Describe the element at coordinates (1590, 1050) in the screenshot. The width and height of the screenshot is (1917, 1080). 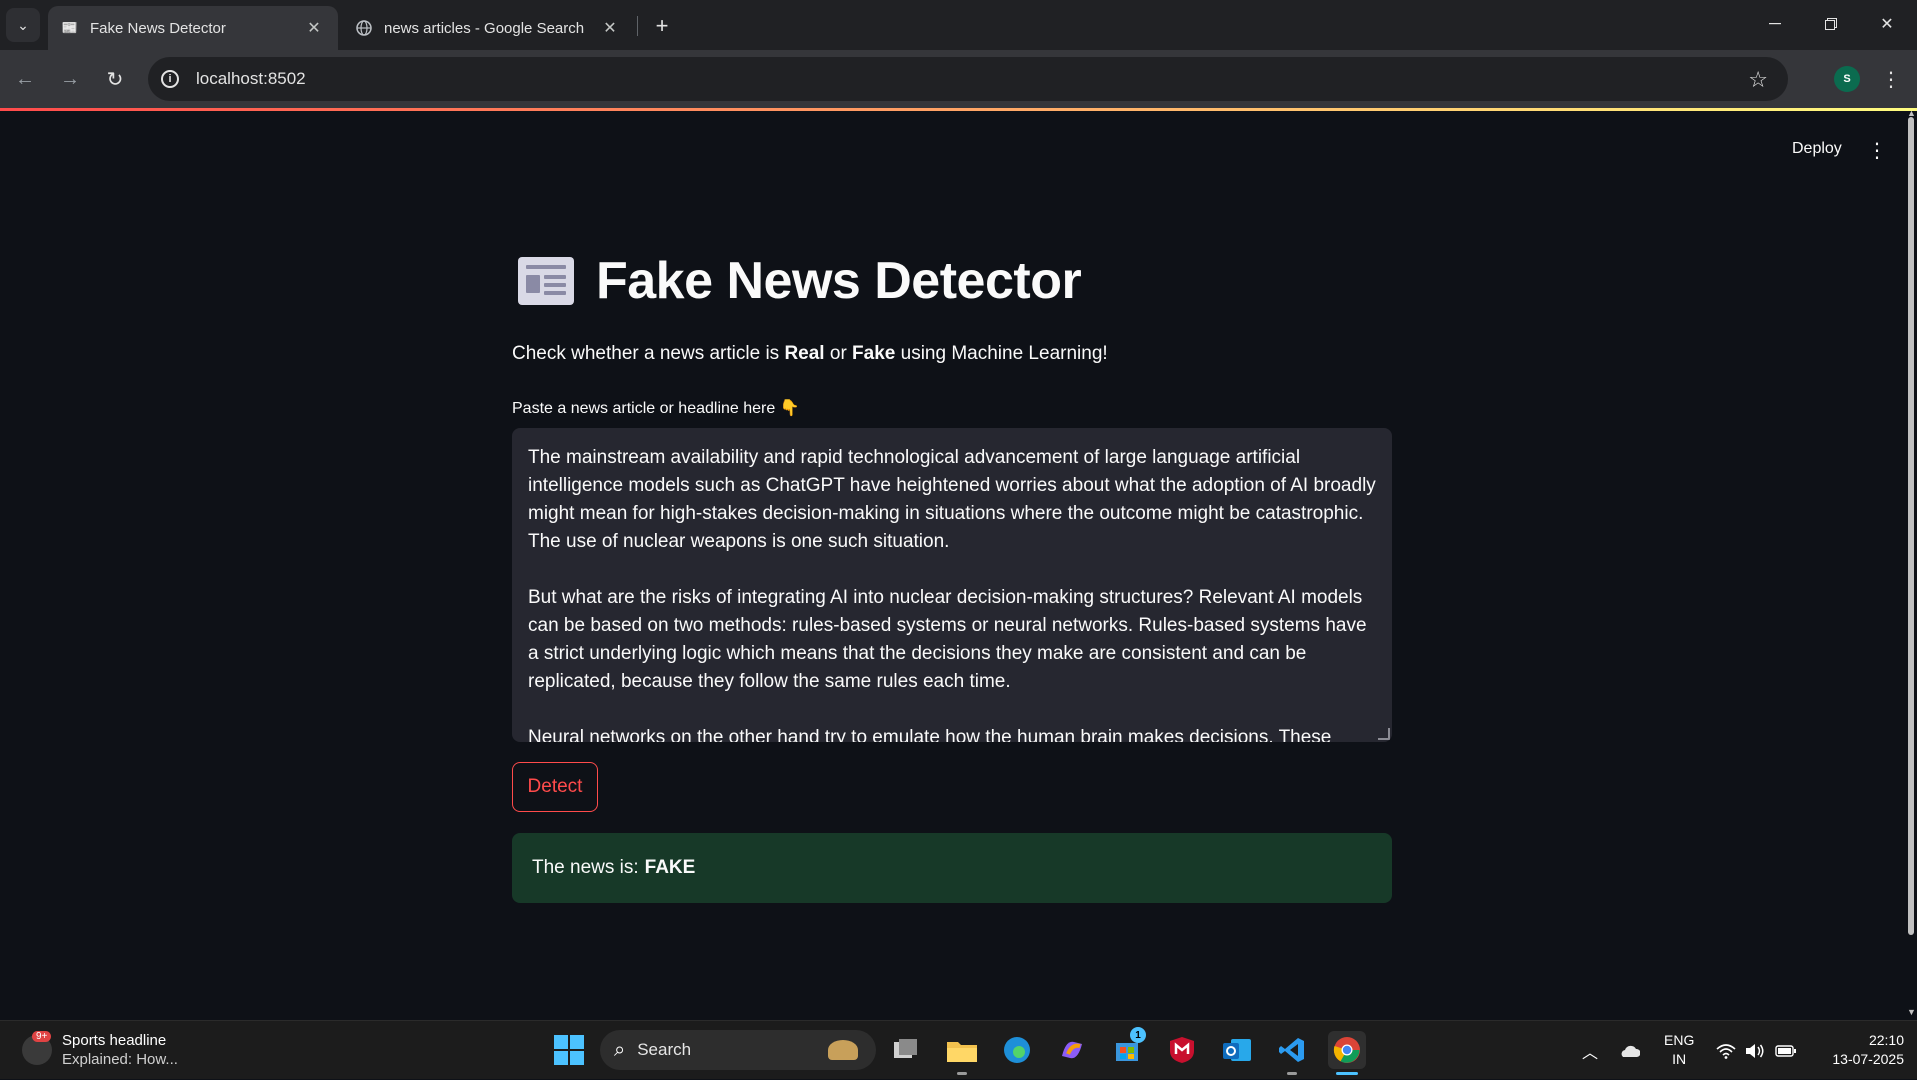
I see `show-hidden-icons-chevron-icon: ︿` at that location.